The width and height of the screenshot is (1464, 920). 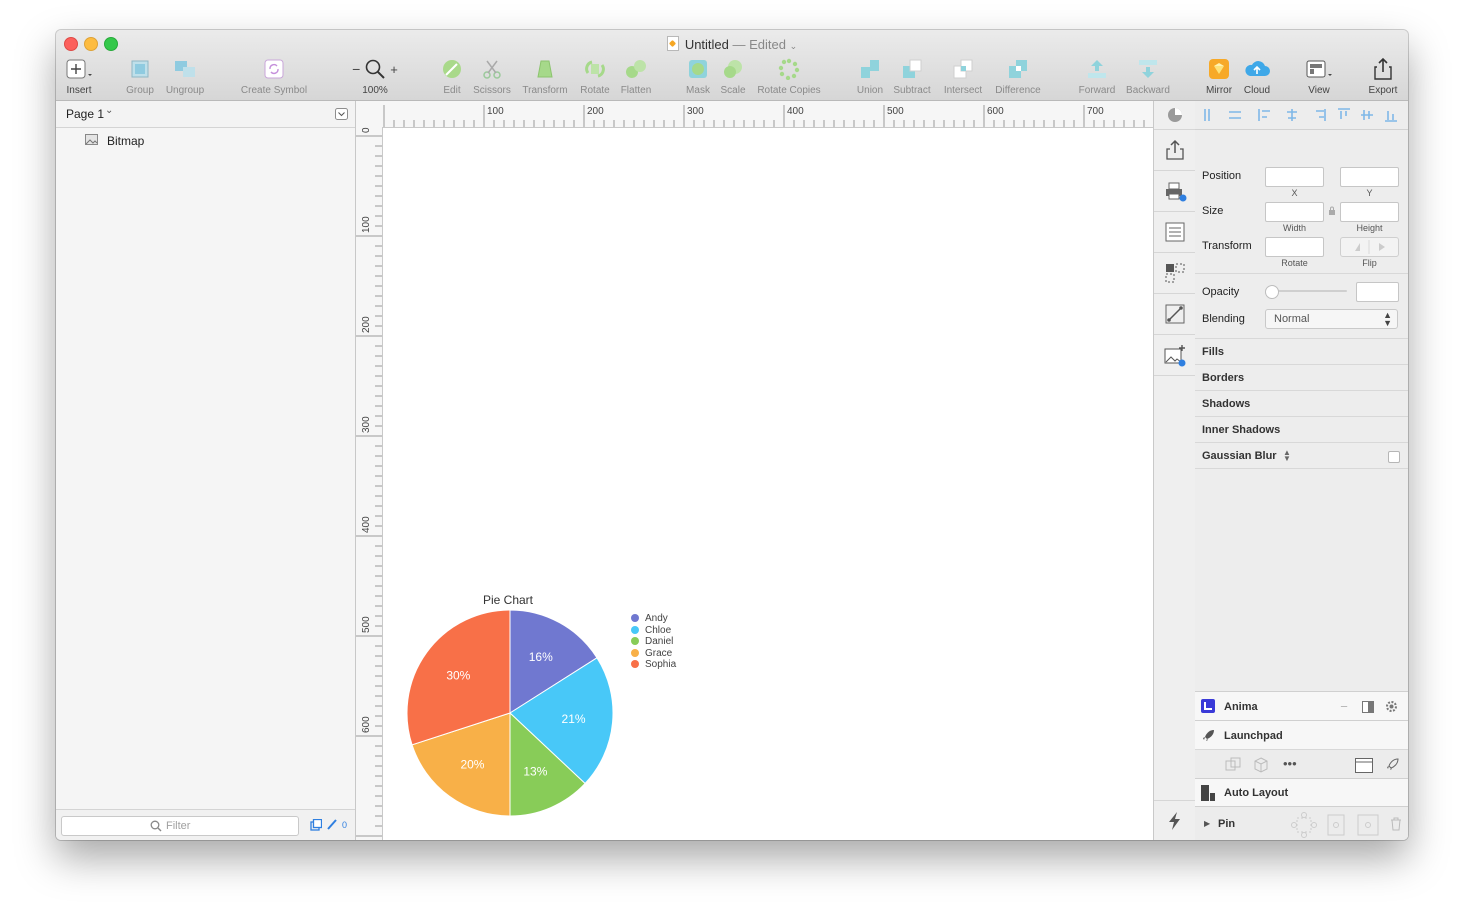 What do you see at coordinates (341, 114) in the screenshot?
I see `collapse-pages-icon` at bounding box center [341, 114].